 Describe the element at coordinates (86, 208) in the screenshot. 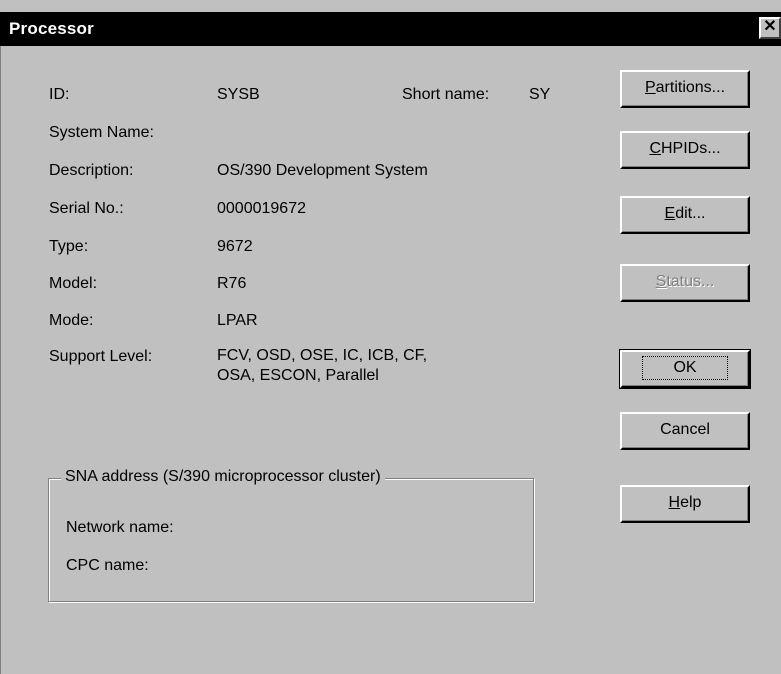

I see `serial-label: Serial No.:` at that location.